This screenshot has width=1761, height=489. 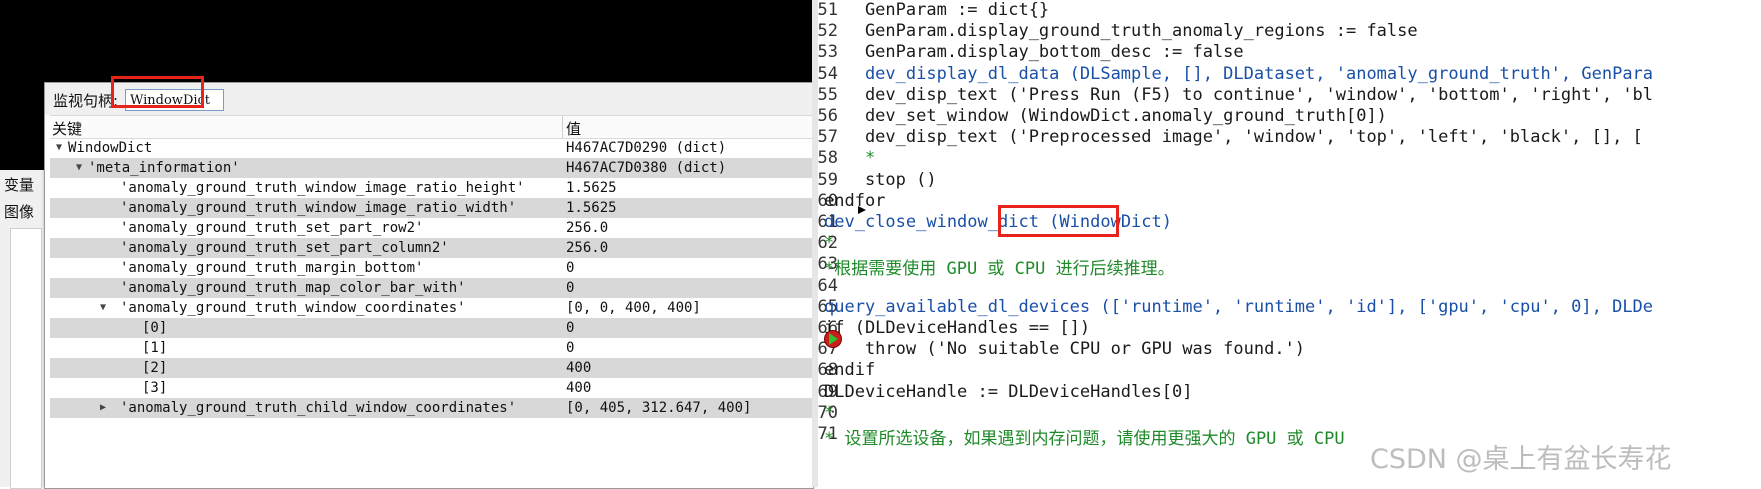 I want to click on tree-row-key: WindowDict, so click(x=110, y=148).